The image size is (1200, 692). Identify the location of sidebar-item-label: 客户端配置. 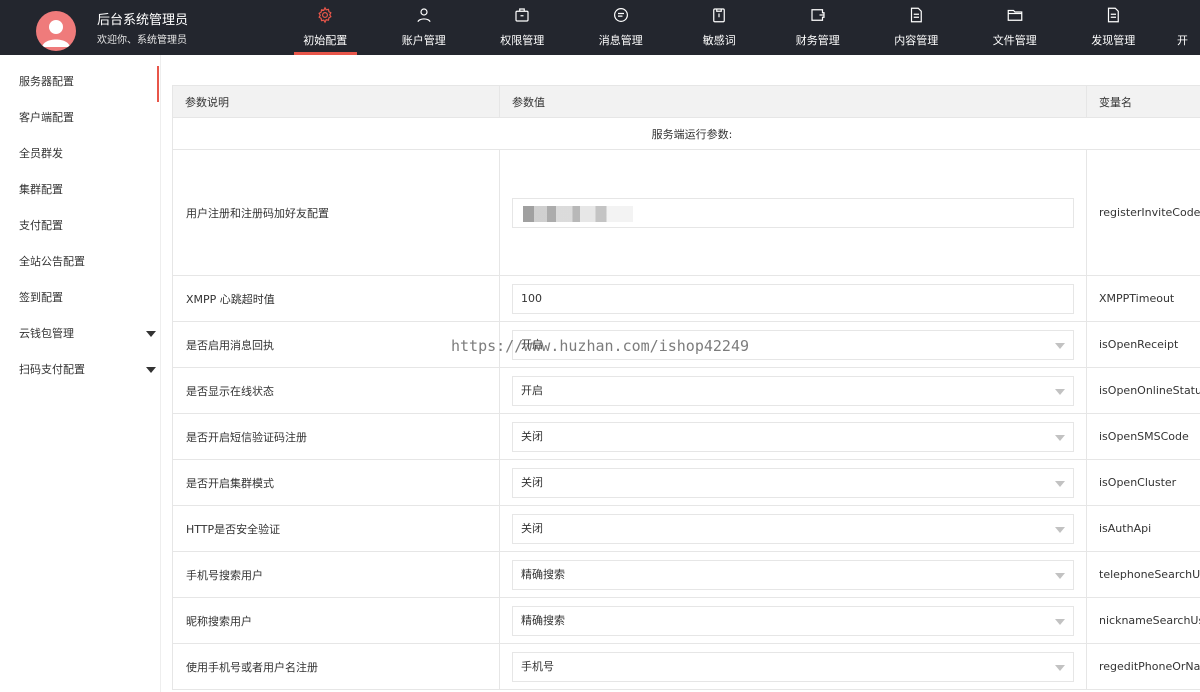
(46, 117).